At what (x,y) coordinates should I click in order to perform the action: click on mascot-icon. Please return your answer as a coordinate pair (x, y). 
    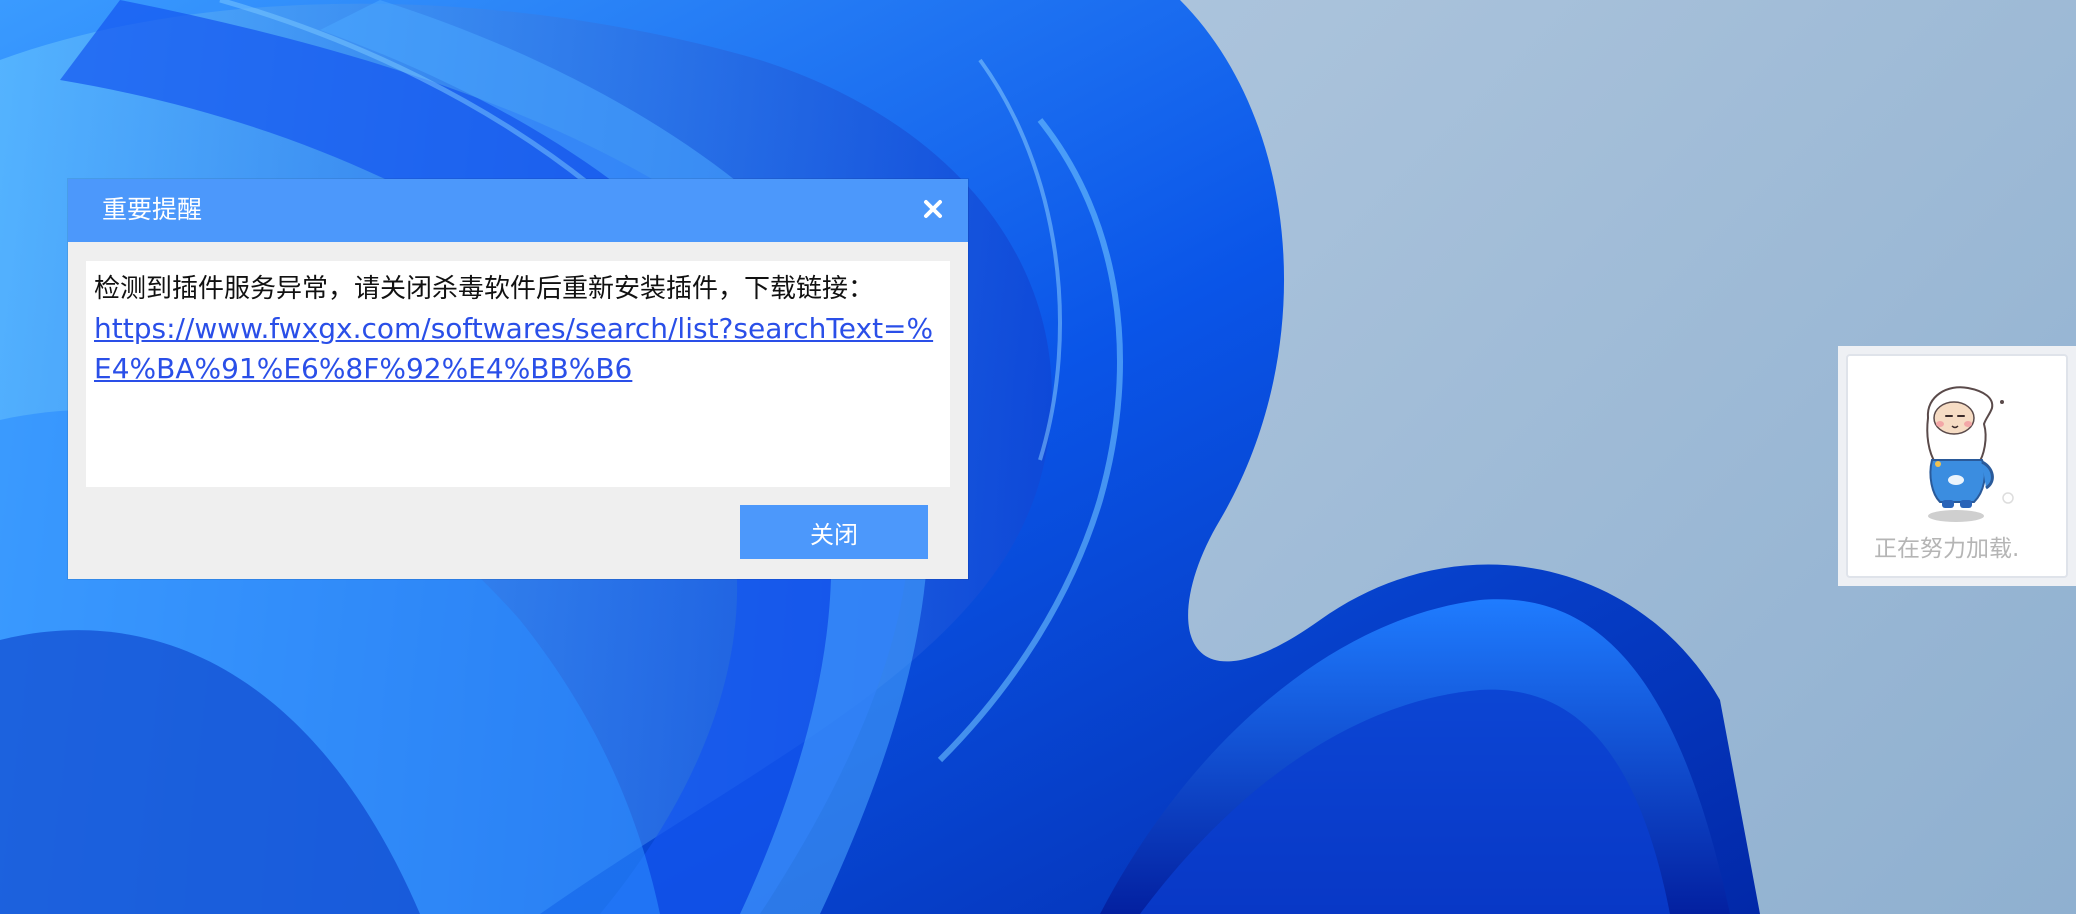
    Looking at the image, I should click on (1970, 454).